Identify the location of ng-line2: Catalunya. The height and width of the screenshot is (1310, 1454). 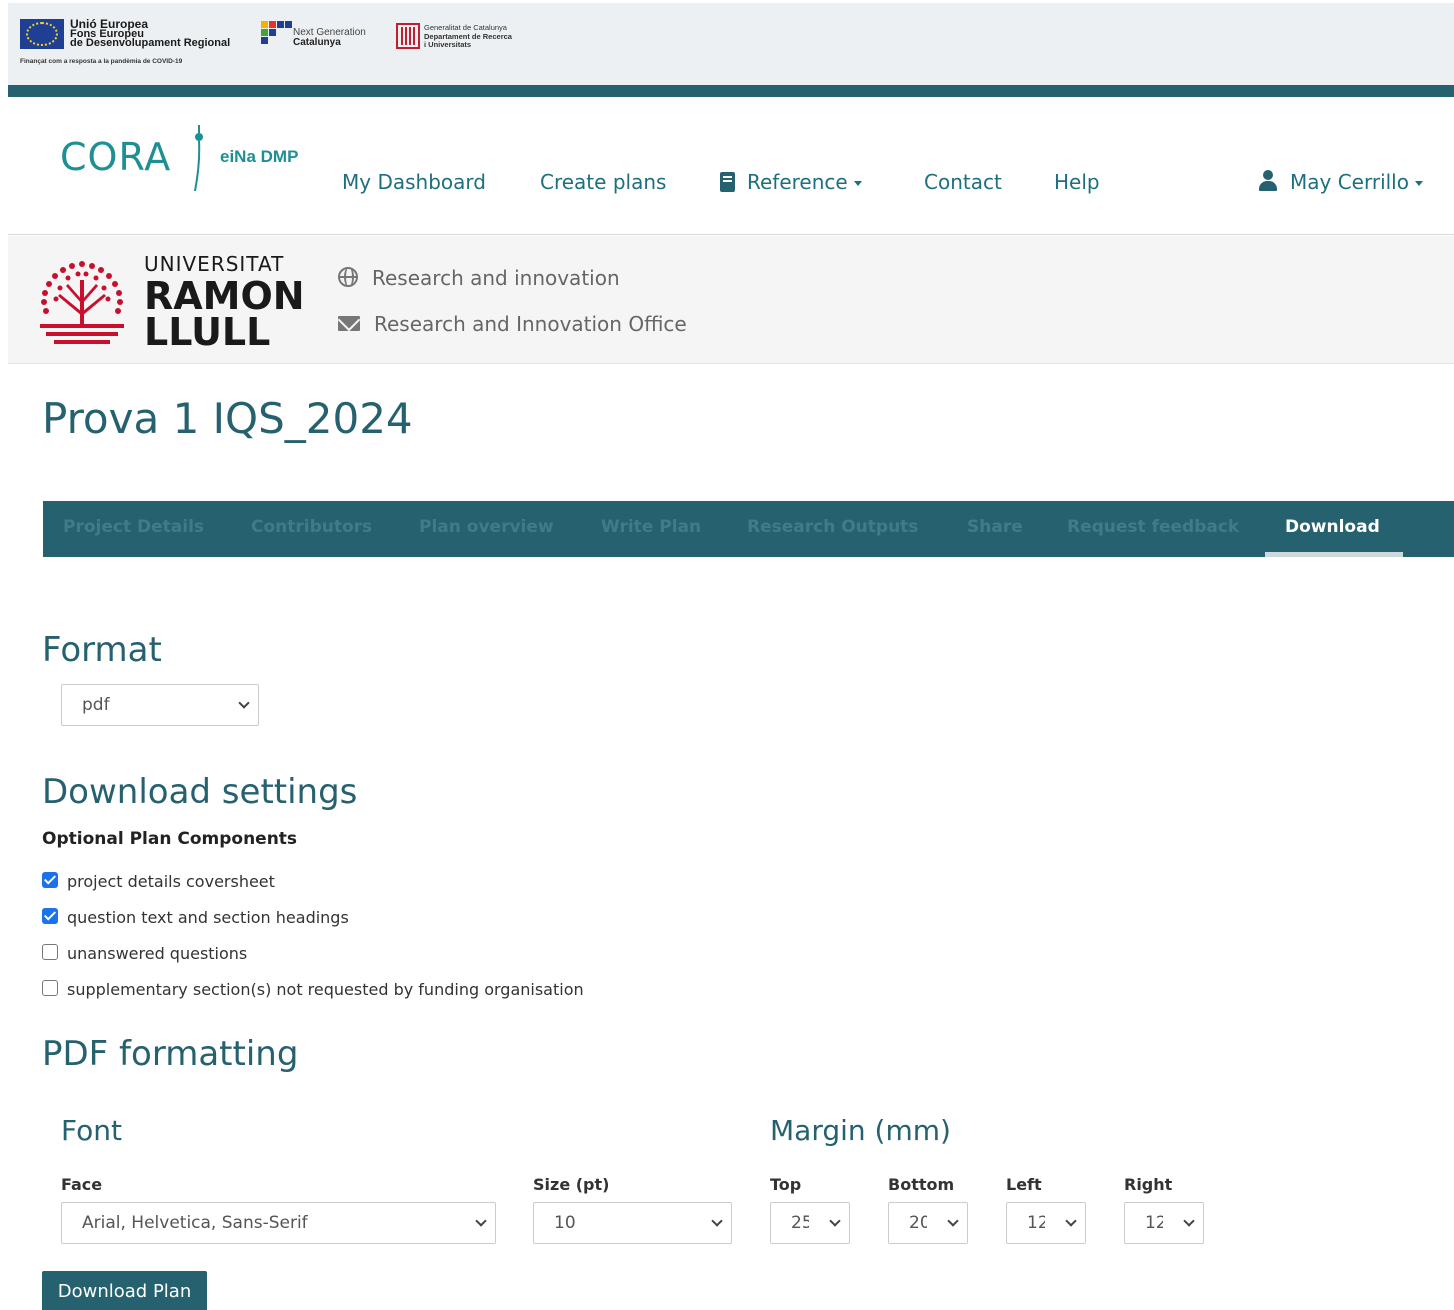
(317, 42).